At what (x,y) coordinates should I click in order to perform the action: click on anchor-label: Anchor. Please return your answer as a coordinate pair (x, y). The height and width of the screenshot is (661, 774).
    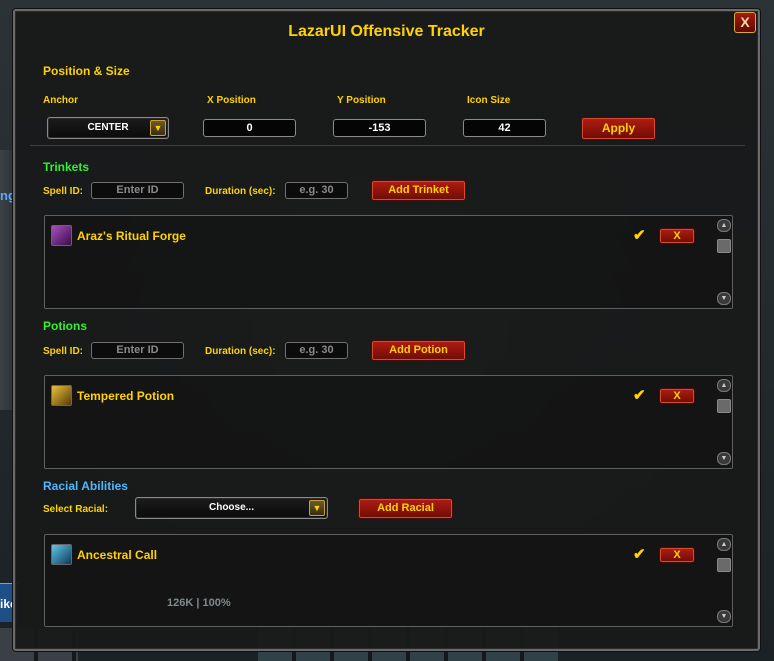
    Looking at the image, I should click on (60, 100).